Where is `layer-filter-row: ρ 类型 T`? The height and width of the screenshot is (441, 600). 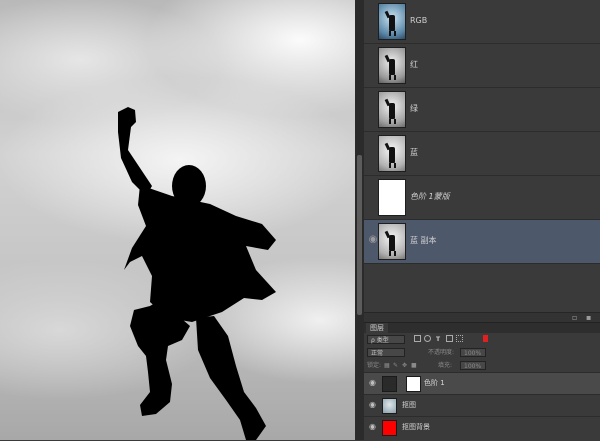
layer-filter-row: ρ 类型 T is located at coordinates (482, 339).